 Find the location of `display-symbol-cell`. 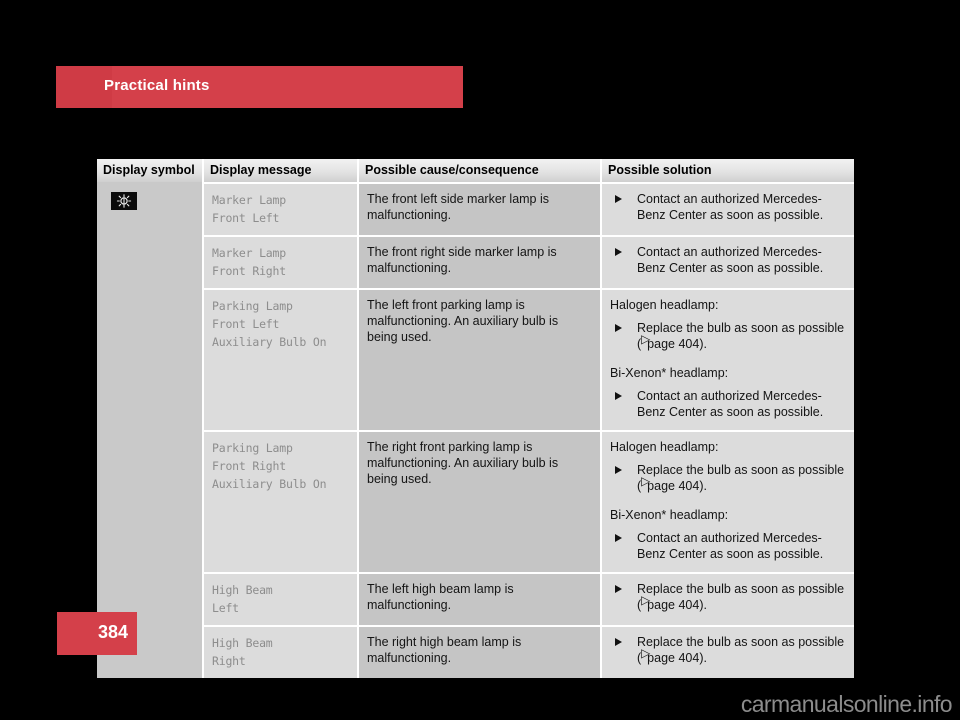

display-symbol-cell is located at coordinates (150, 430).